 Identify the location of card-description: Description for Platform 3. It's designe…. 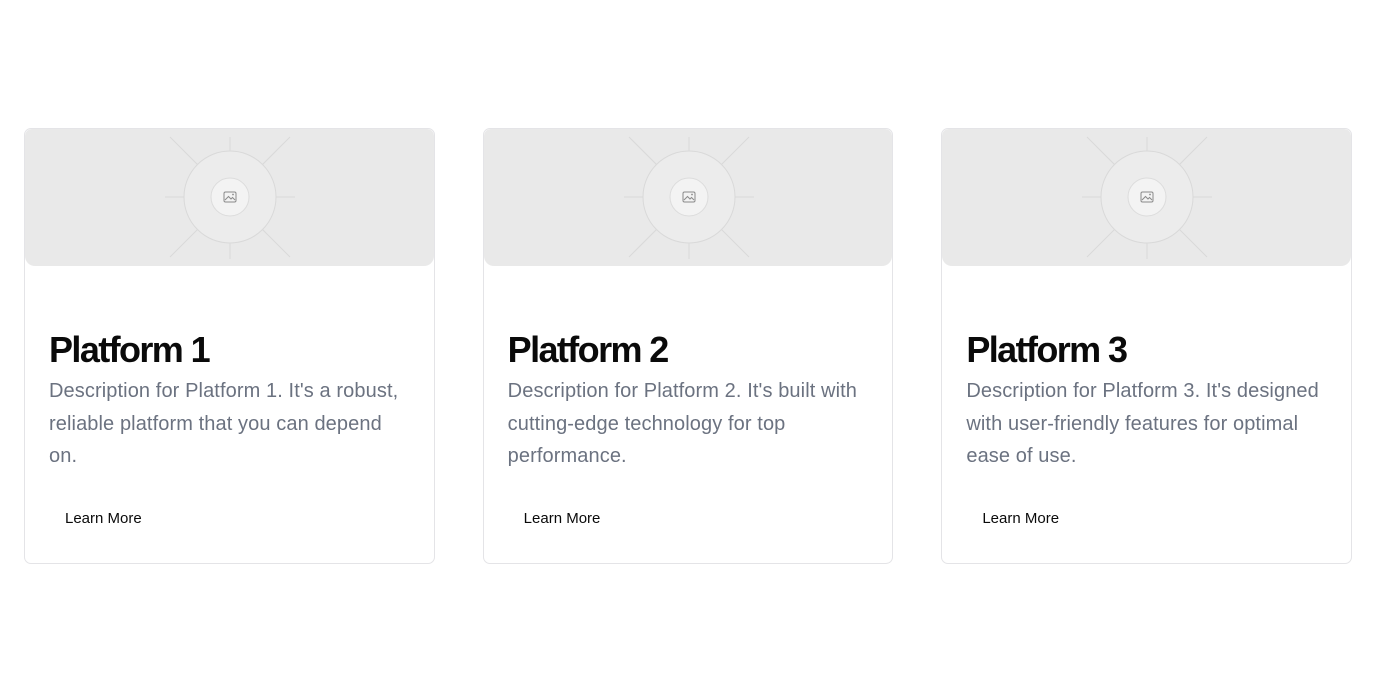
(1142, 423).